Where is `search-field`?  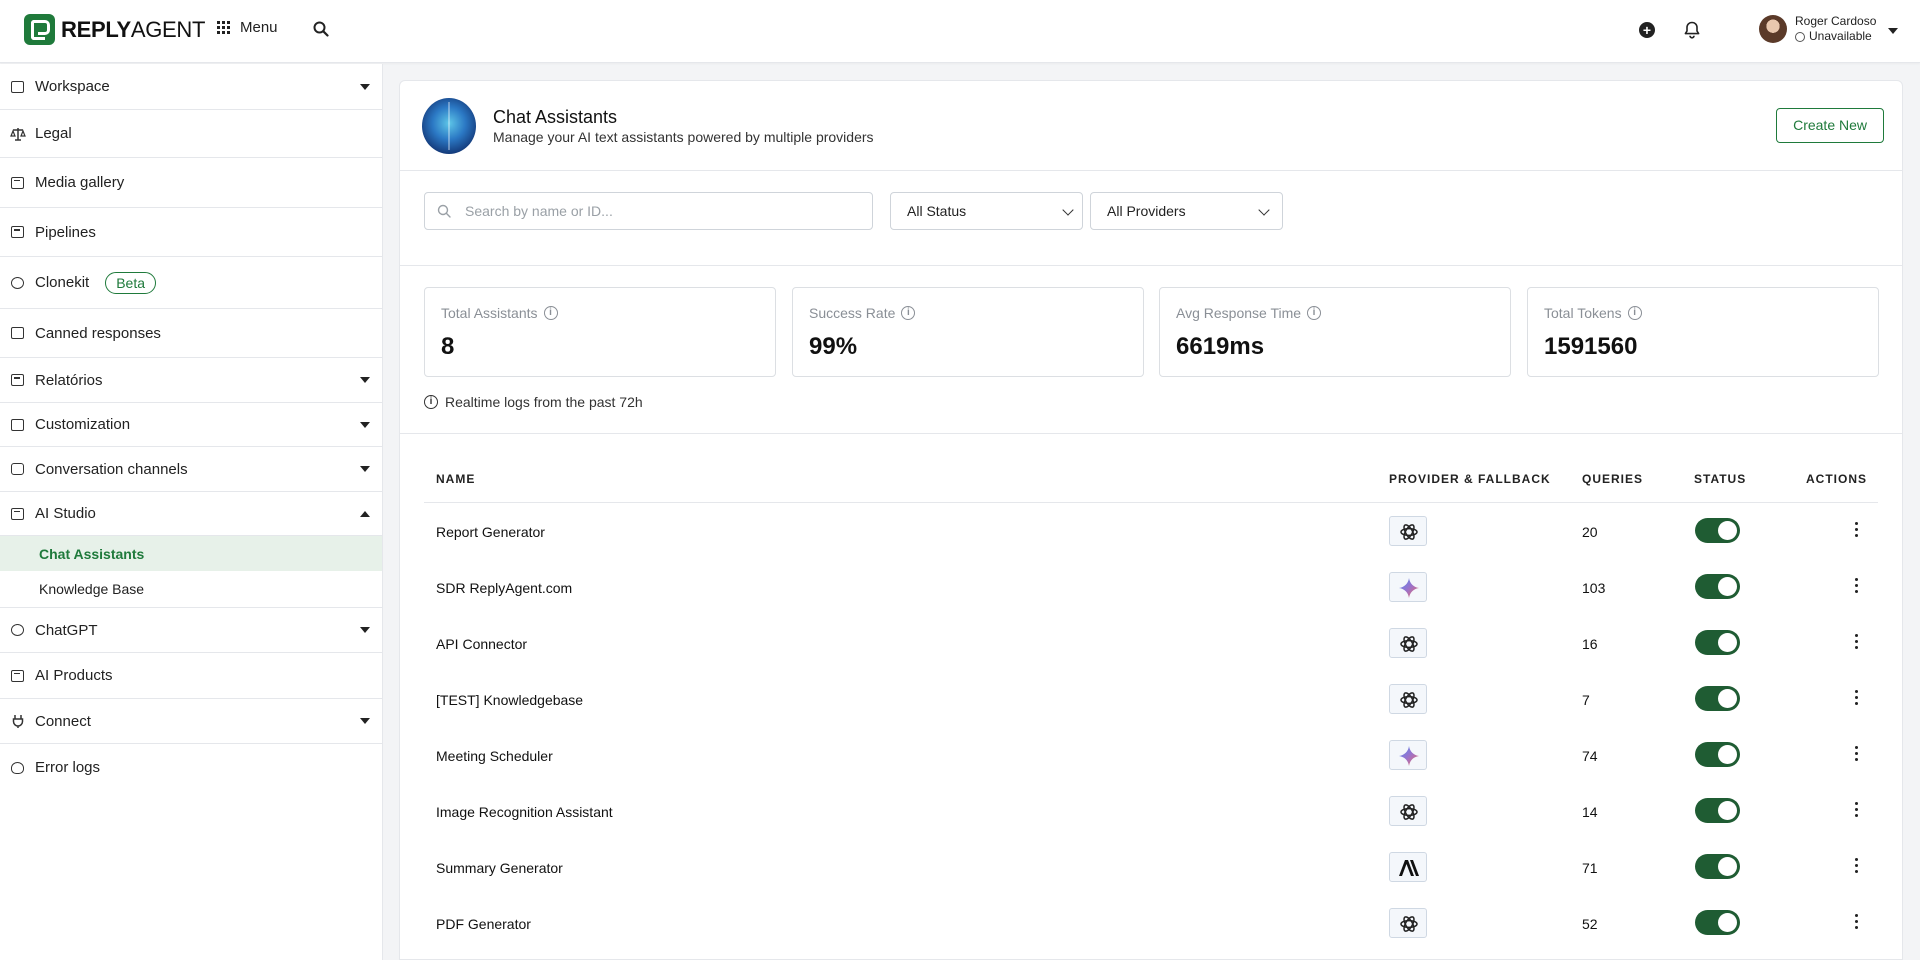 search-field is located at coordinates (648, 211).